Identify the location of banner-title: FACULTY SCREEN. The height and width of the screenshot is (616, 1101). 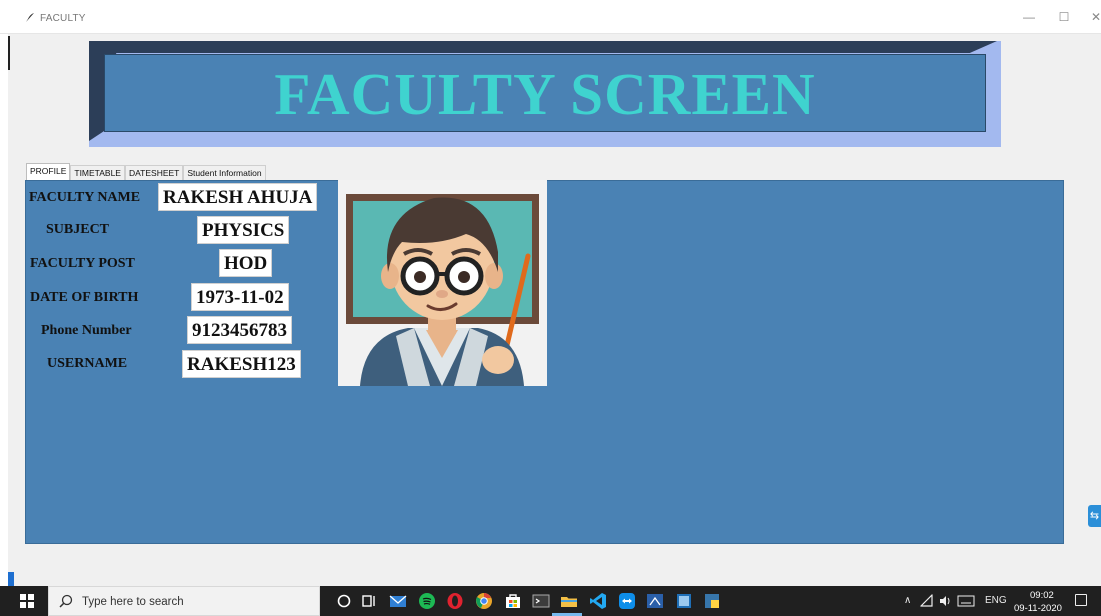
(545, 94).